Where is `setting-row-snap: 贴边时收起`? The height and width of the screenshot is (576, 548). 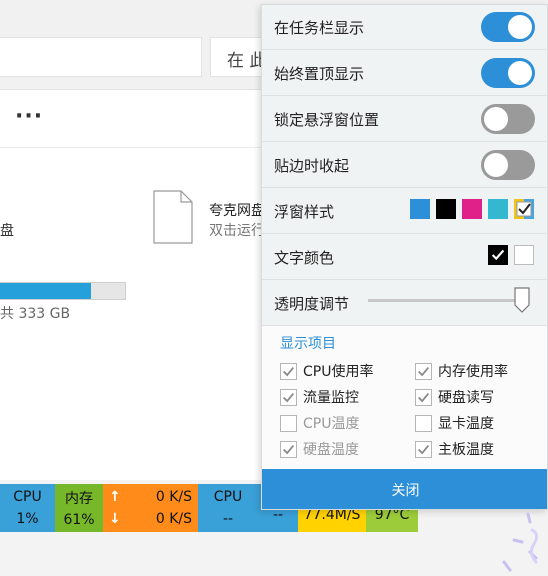 setting-row-snap: 贴边时收起 is located at coordinates (404, 165).